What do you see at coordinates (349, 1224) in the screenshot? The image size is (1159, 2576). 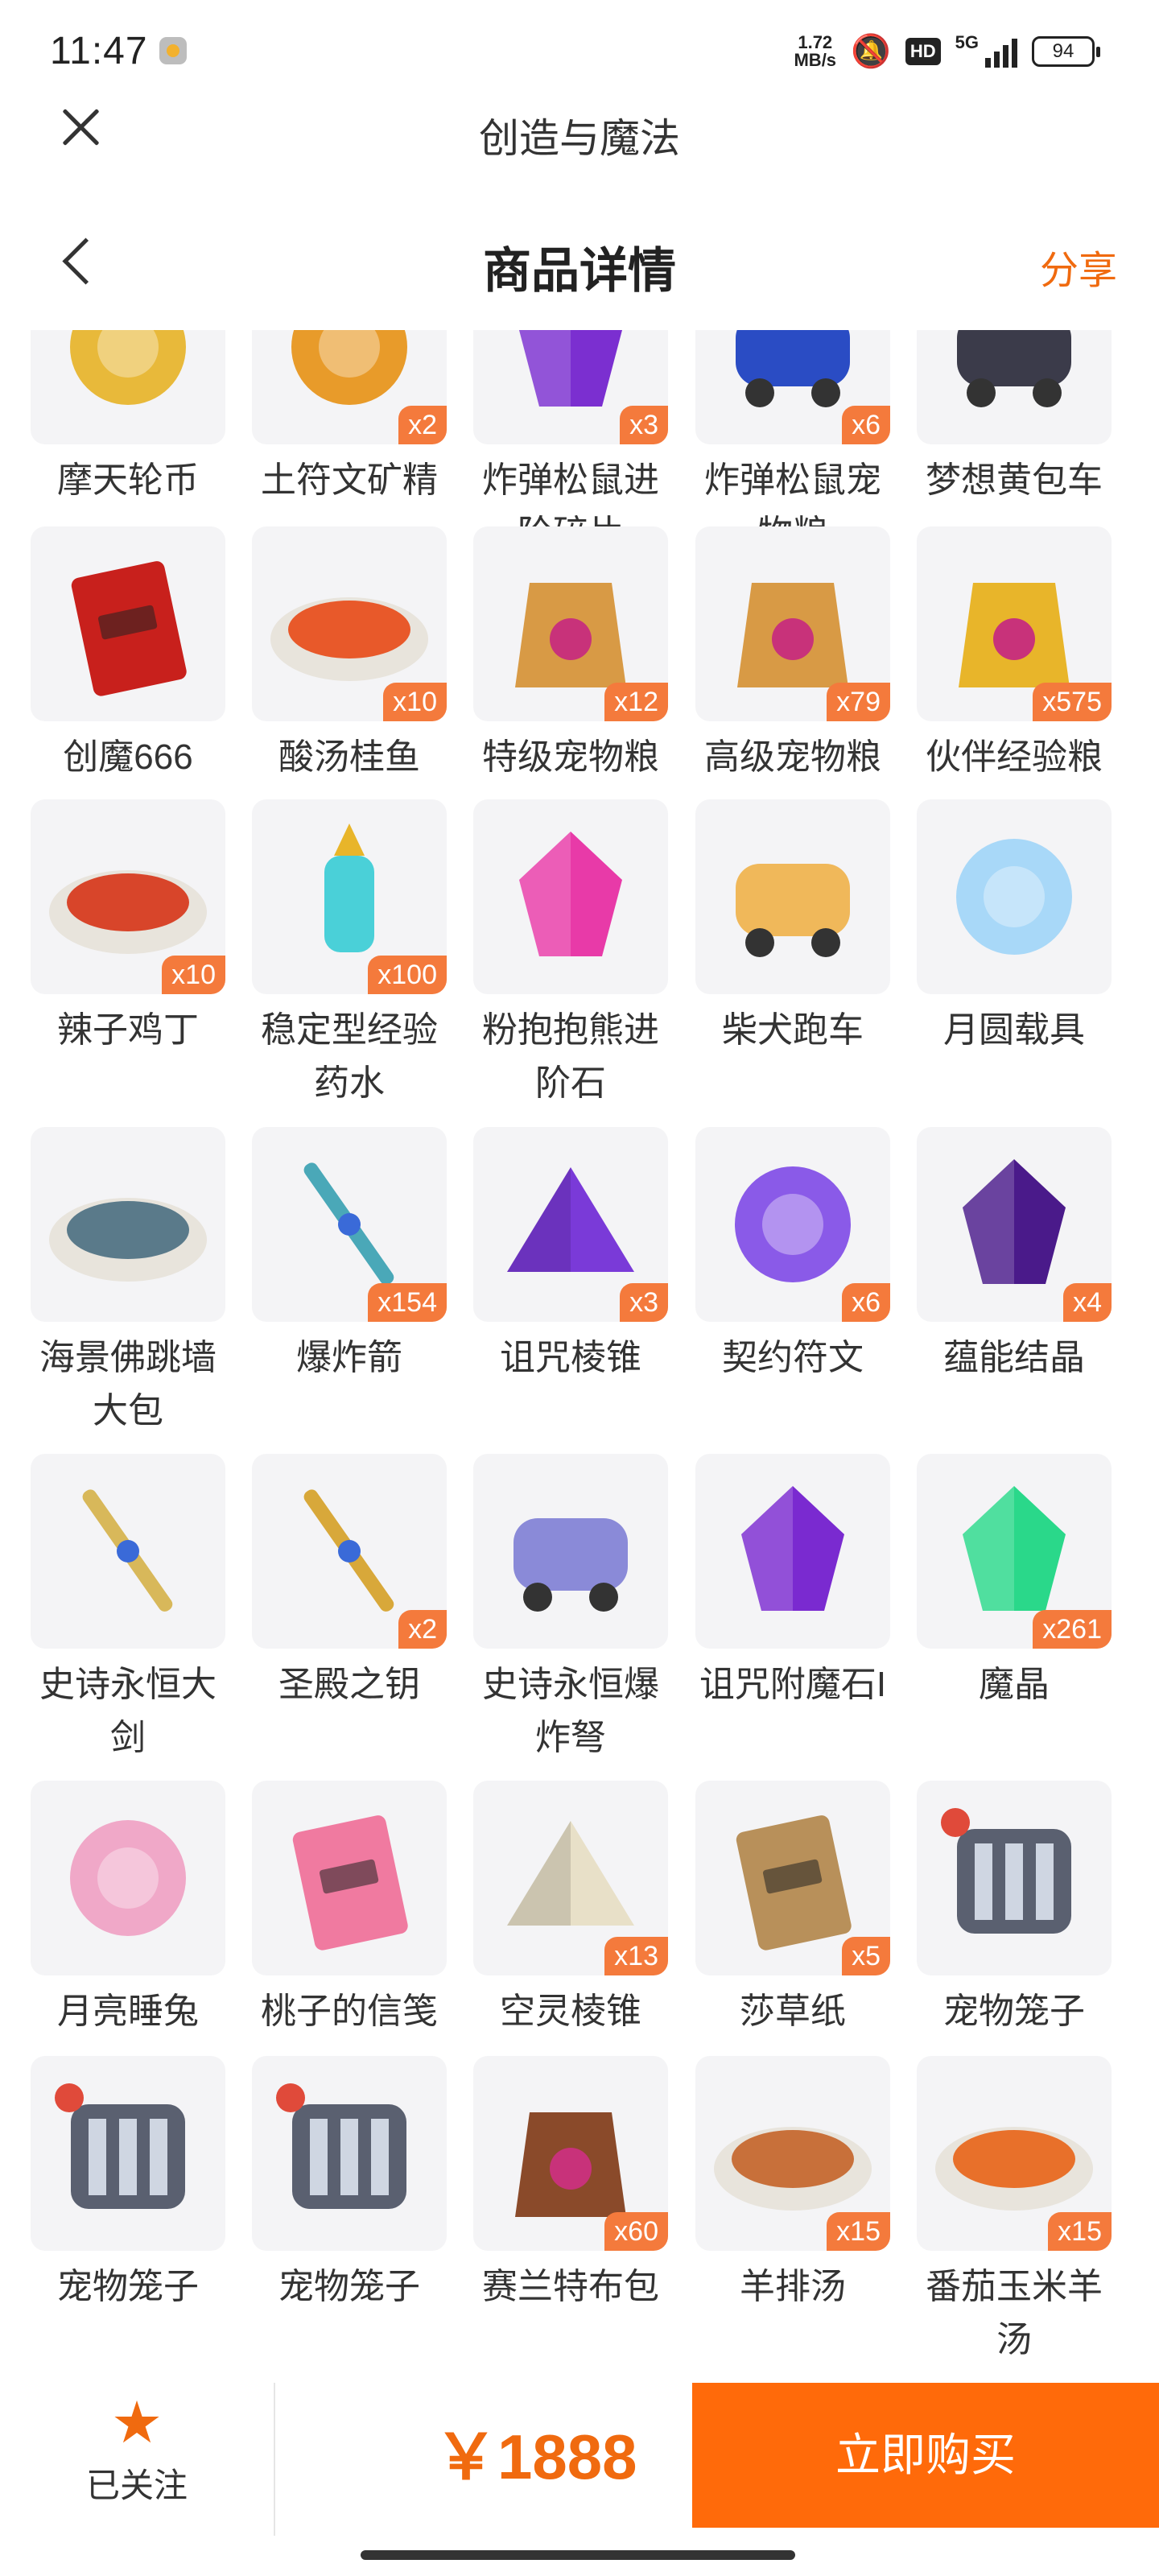 I see `explosive-arrow-icon: x154` at bounding box center [349, 1224].